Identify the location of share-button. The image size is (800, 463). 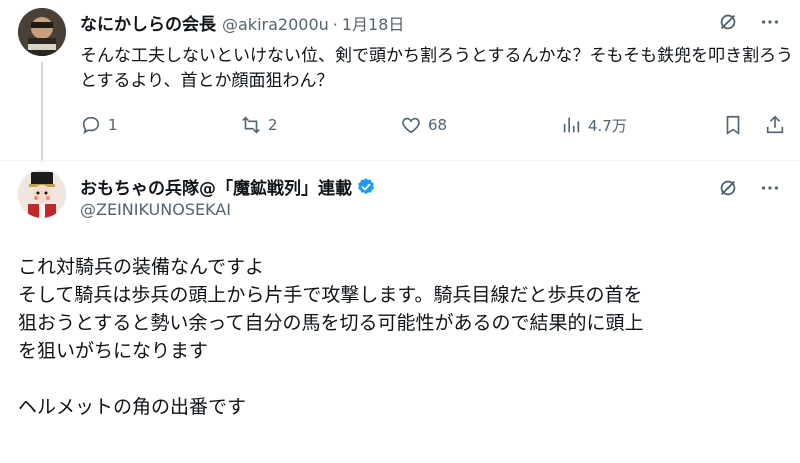
(775, 125).